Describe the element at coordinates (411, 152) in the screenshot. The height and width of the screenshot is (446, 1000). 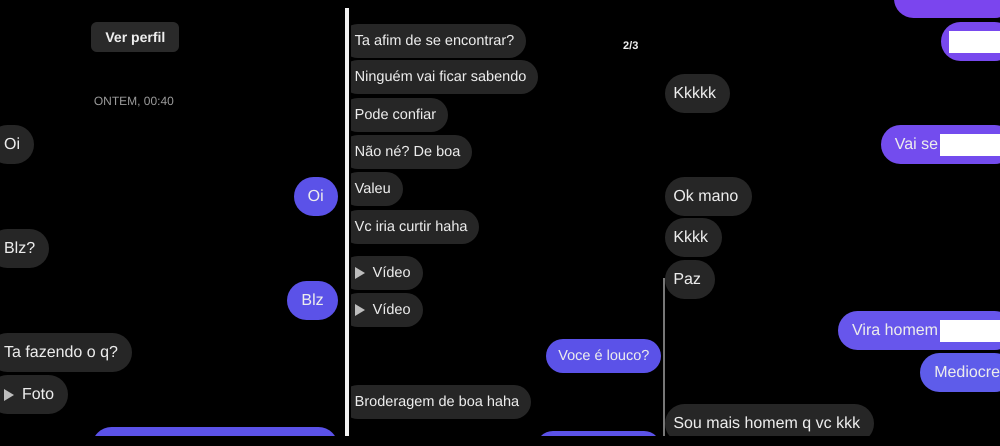
I see `message-bubble: Não né? De boa` at that location.